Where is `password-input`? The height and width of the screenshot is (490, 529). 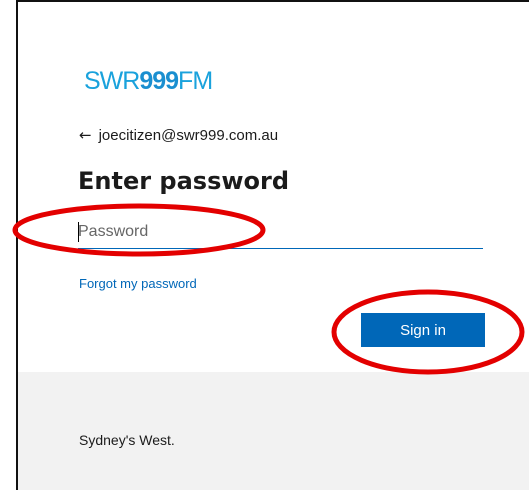
password-input is located at coordinates (280, 232).